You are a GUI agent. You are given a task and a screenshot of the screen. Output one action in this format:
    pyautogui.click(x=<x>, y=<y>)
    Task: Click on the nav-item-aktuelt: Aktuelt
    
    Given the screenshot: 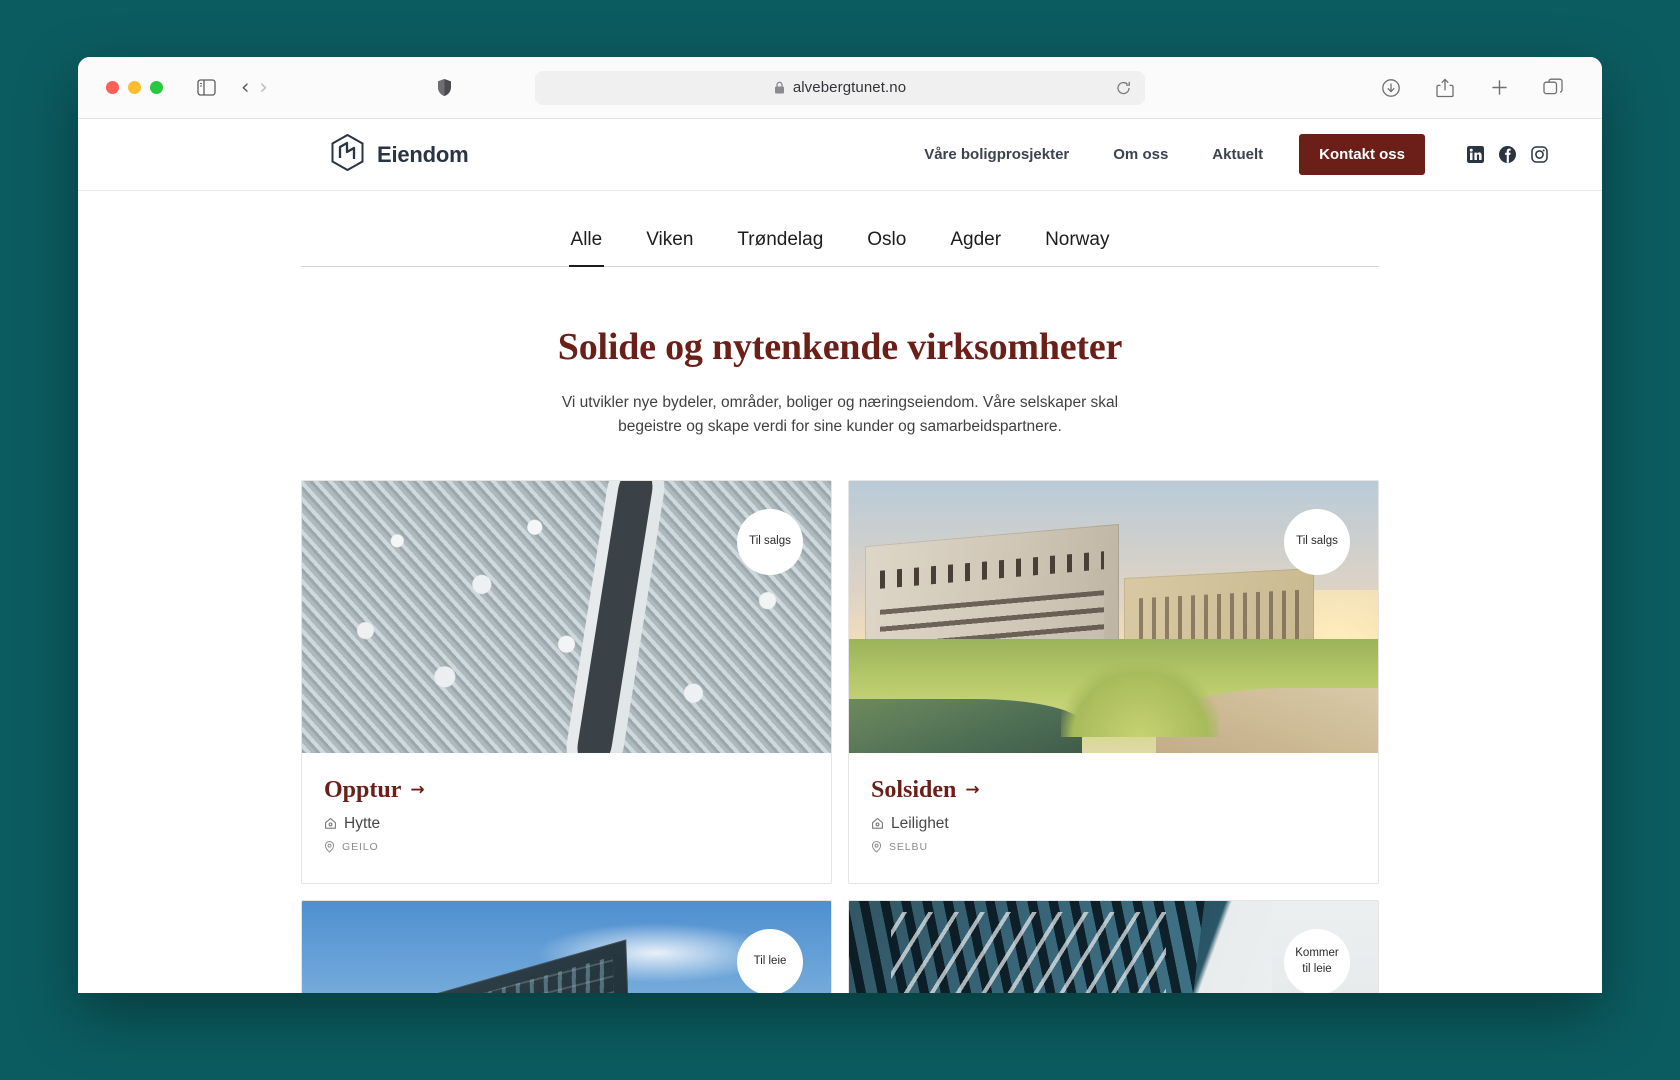 What is the action you would take?
    pyautogui.click(x=1237, y=154)
    